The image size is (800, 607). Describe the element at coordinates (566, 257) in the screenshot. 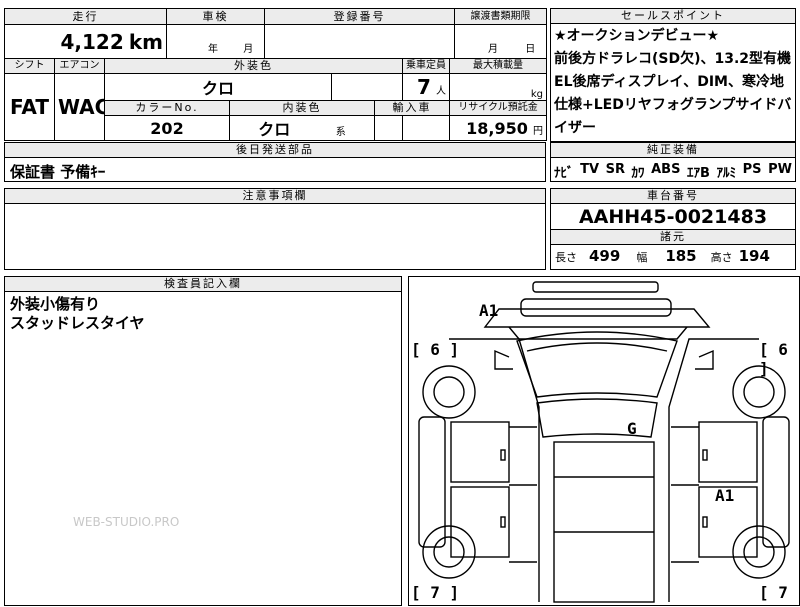

I see `length-label: 長さ` at that location.